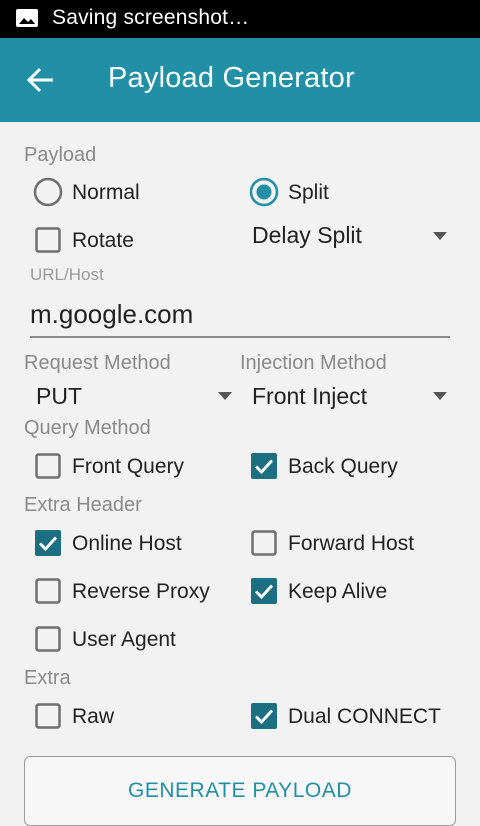  I want to click on app-bar: Payload Generator, so click(240, 80).